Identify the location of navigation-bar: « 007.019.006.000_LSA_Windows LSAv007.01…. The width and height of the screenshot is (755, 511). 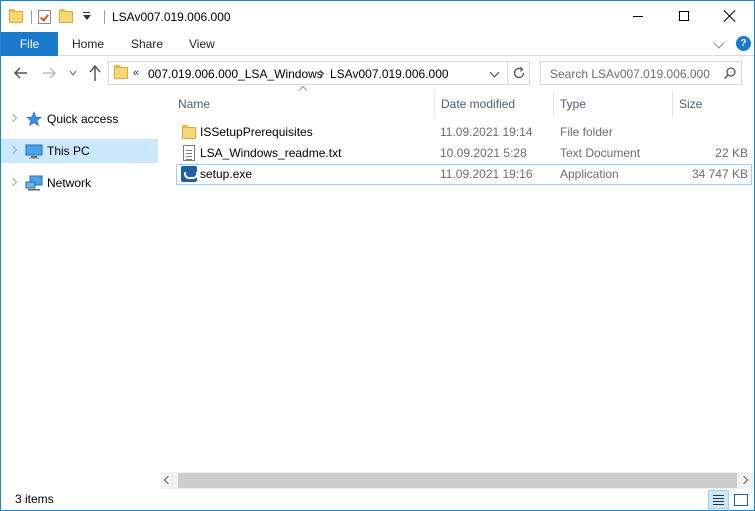
(377, 74).